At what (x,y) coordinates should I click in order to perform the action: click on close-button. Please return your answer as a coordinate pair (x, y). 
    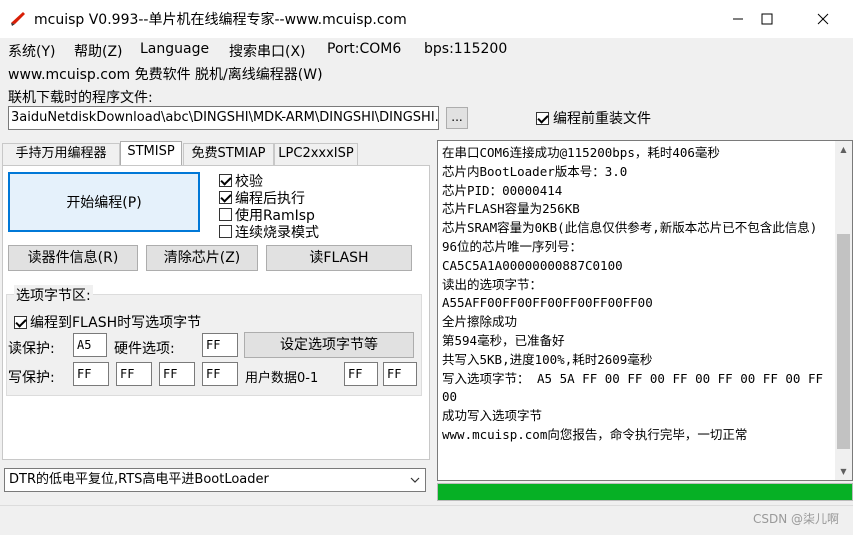
    Looking at the image, I should click on (823, 19).